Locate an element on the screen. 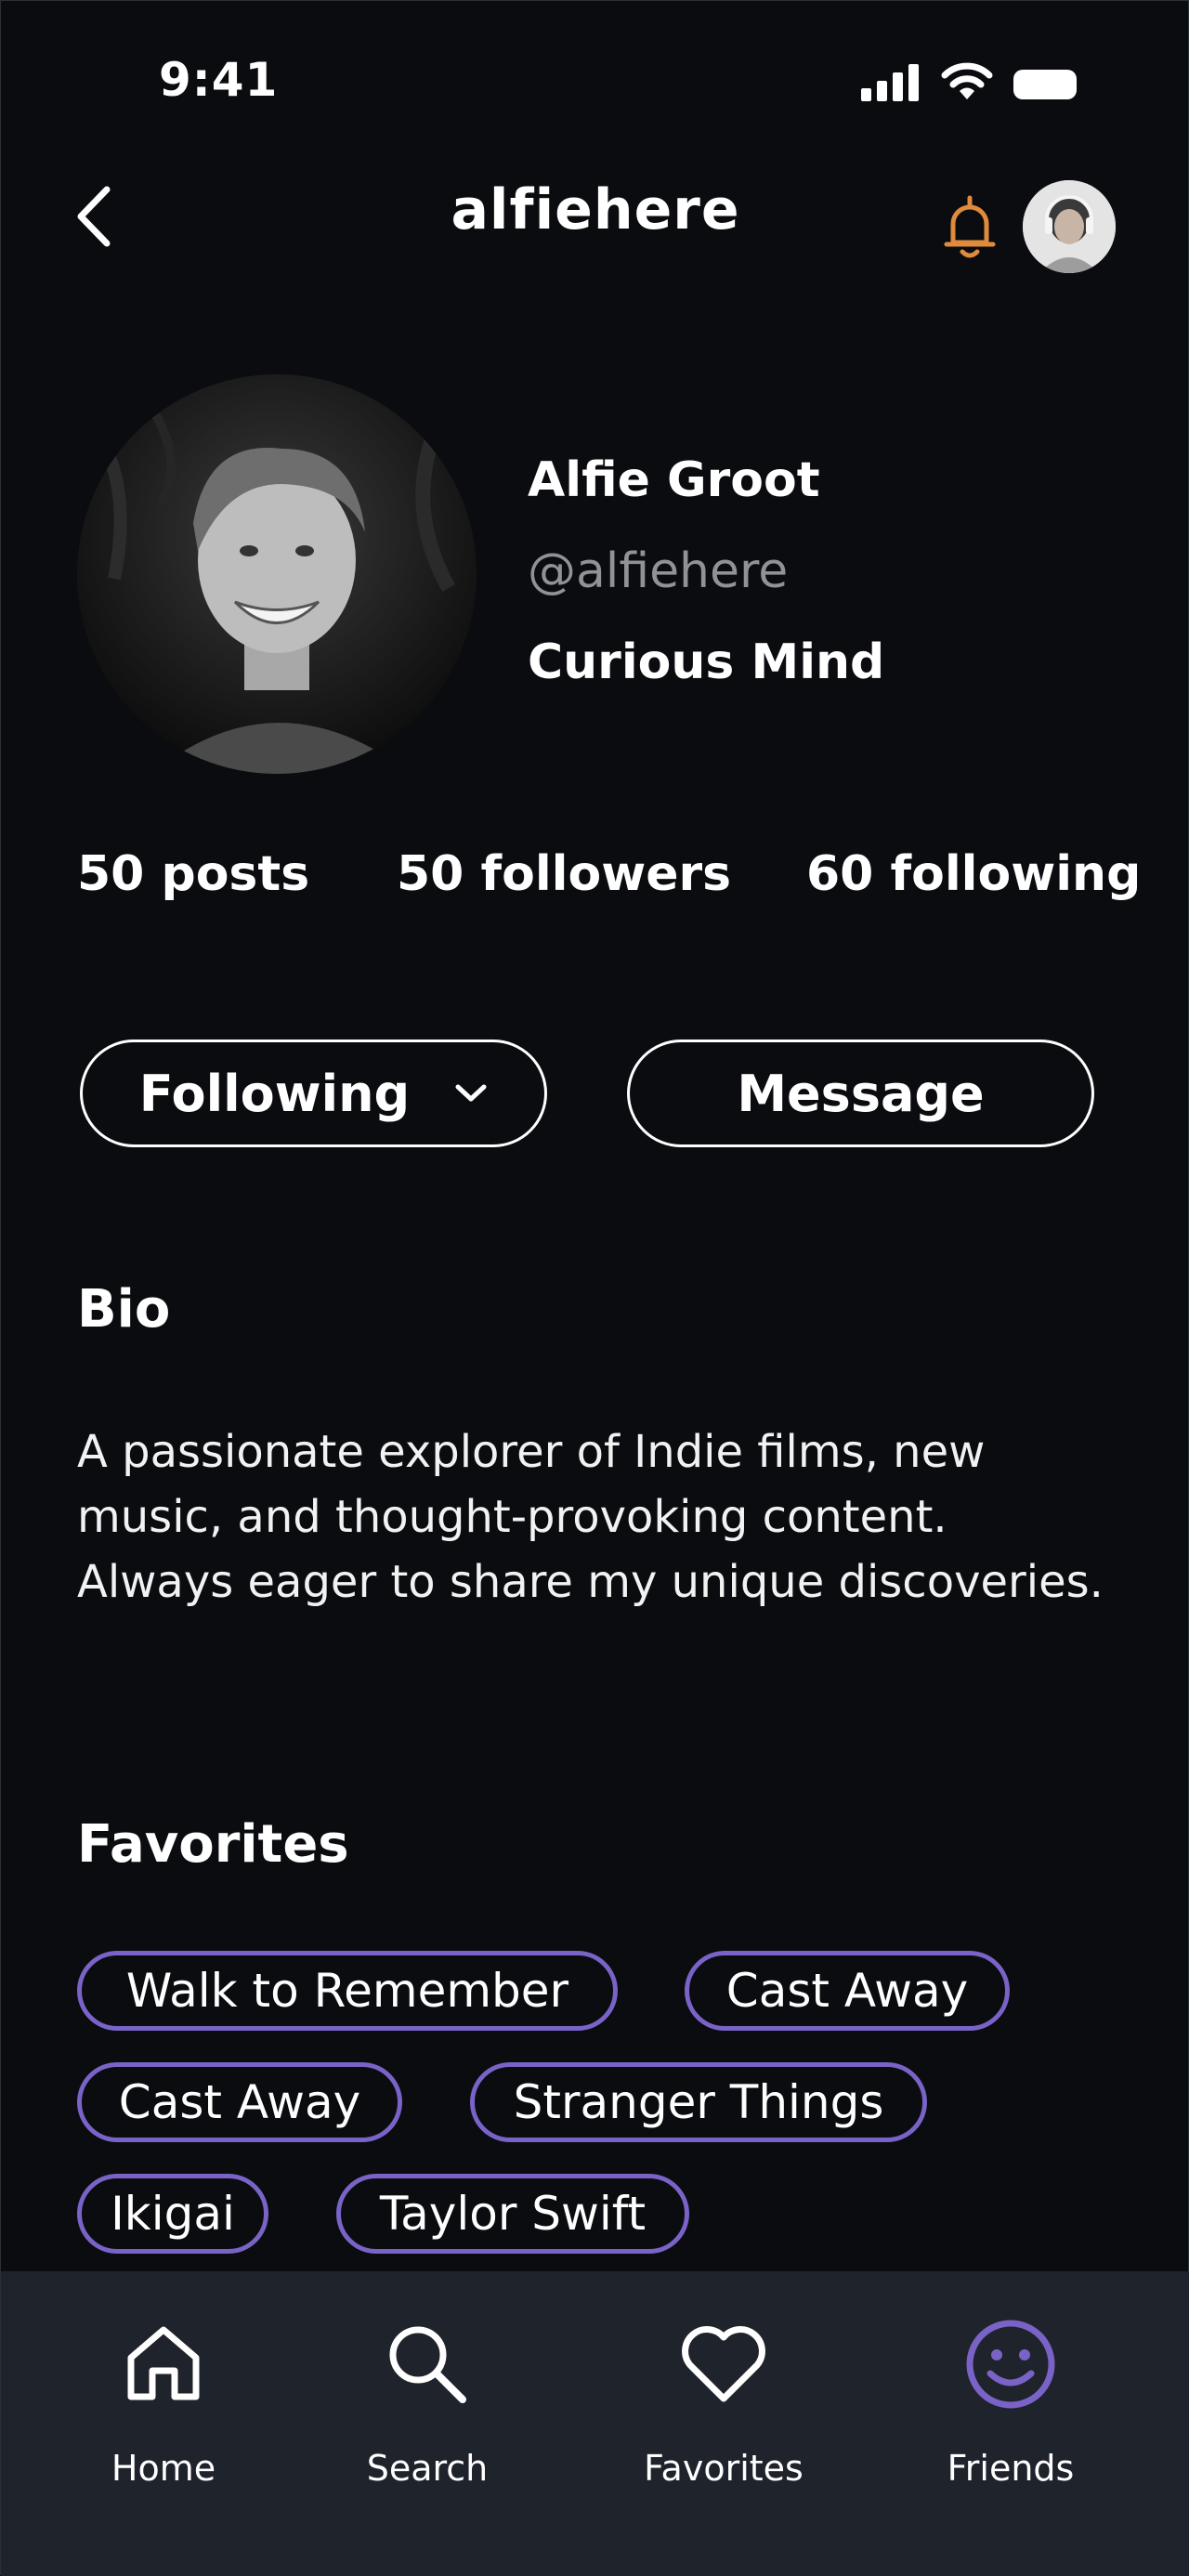 The height and width of the screenshot is (2576, 1189). favorite-chip: Ikigai is located at coordinates (172, 2214).